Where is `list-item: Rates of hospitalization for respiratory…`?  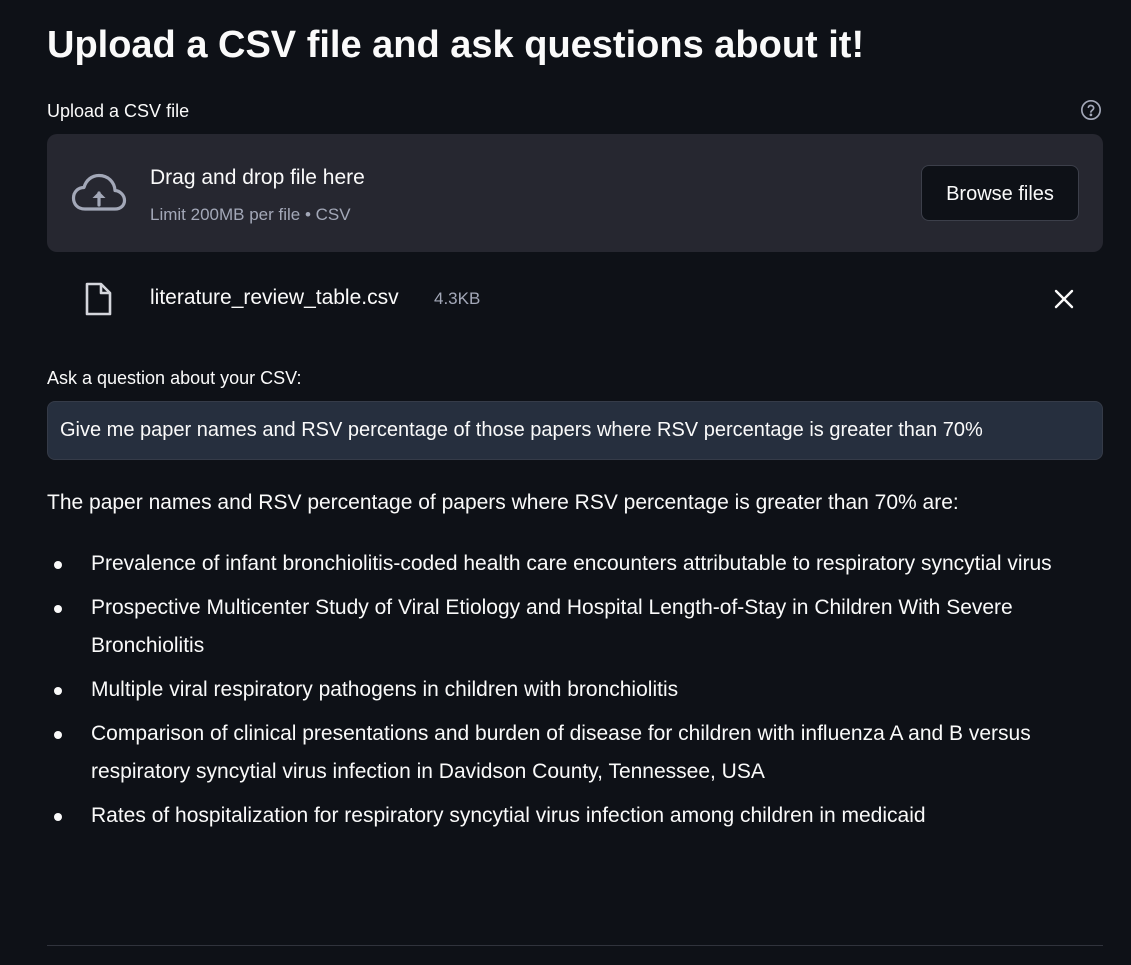 list-item: Rates of hospitalization for respiratory… is located at coordinates (577, 816).